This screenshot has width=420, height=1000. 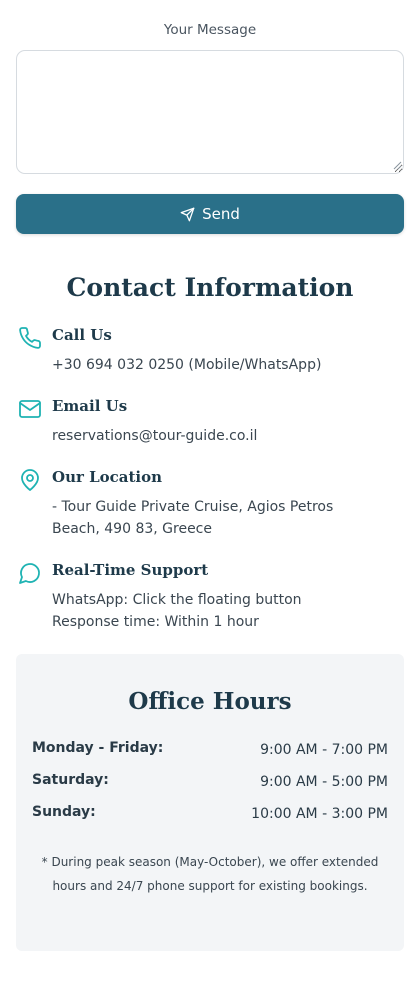 What do you see at coordinates (319, 814) in the screenshot?
I see `hours-time: 10:00 AM - 3:00 PM` at bounding box center [319, 814].